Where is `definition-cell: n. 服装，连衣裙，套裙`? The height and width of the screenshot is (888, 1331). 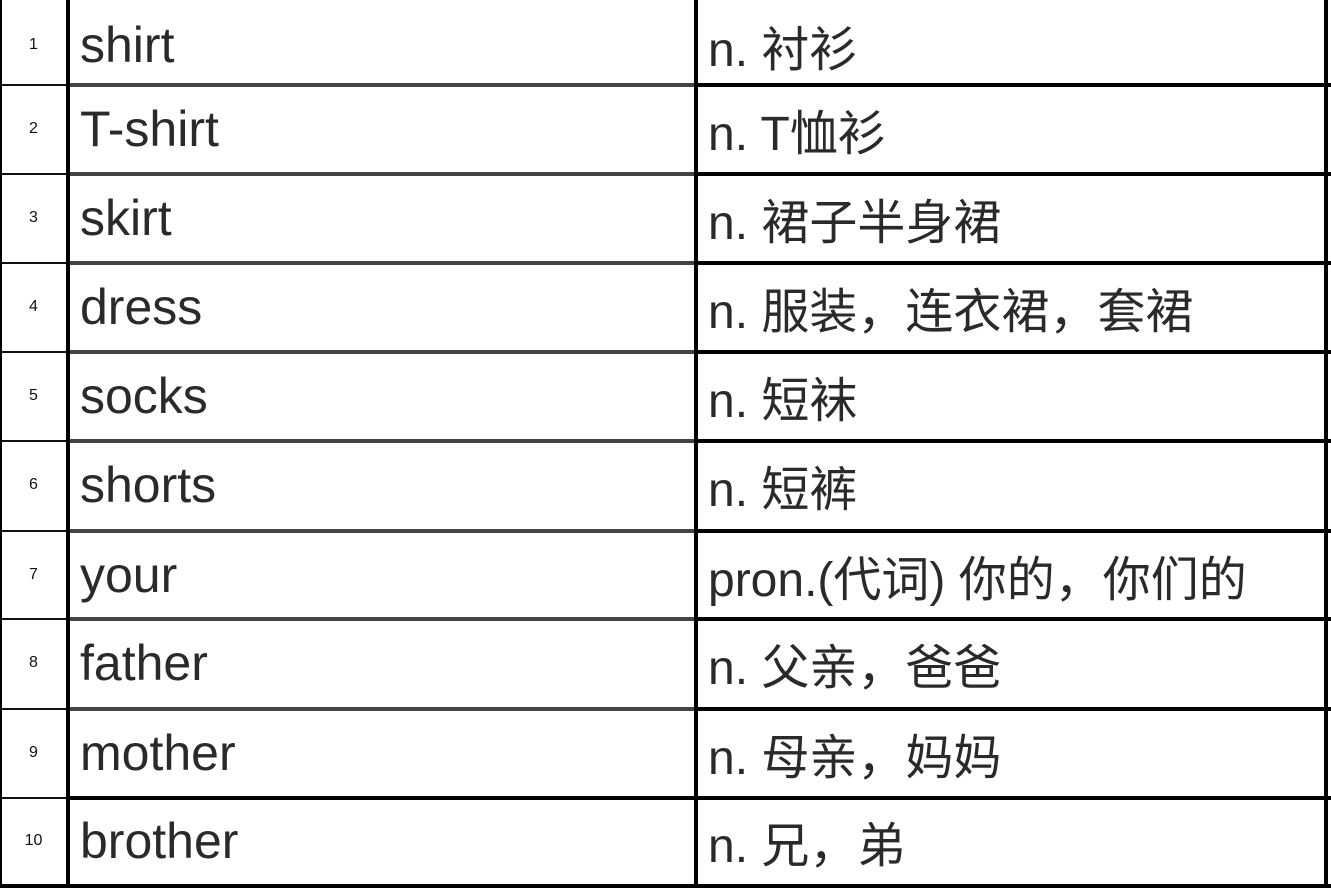
definition-cell: n. 服装，连衣裙，套裙 is located at coordinates (951, 312).